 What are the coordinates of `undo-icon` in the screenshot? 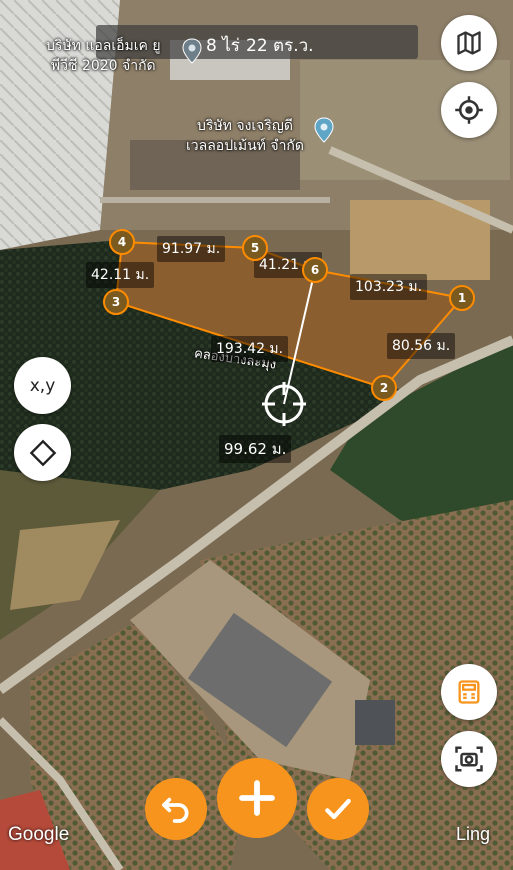 It's located at (175, 810).